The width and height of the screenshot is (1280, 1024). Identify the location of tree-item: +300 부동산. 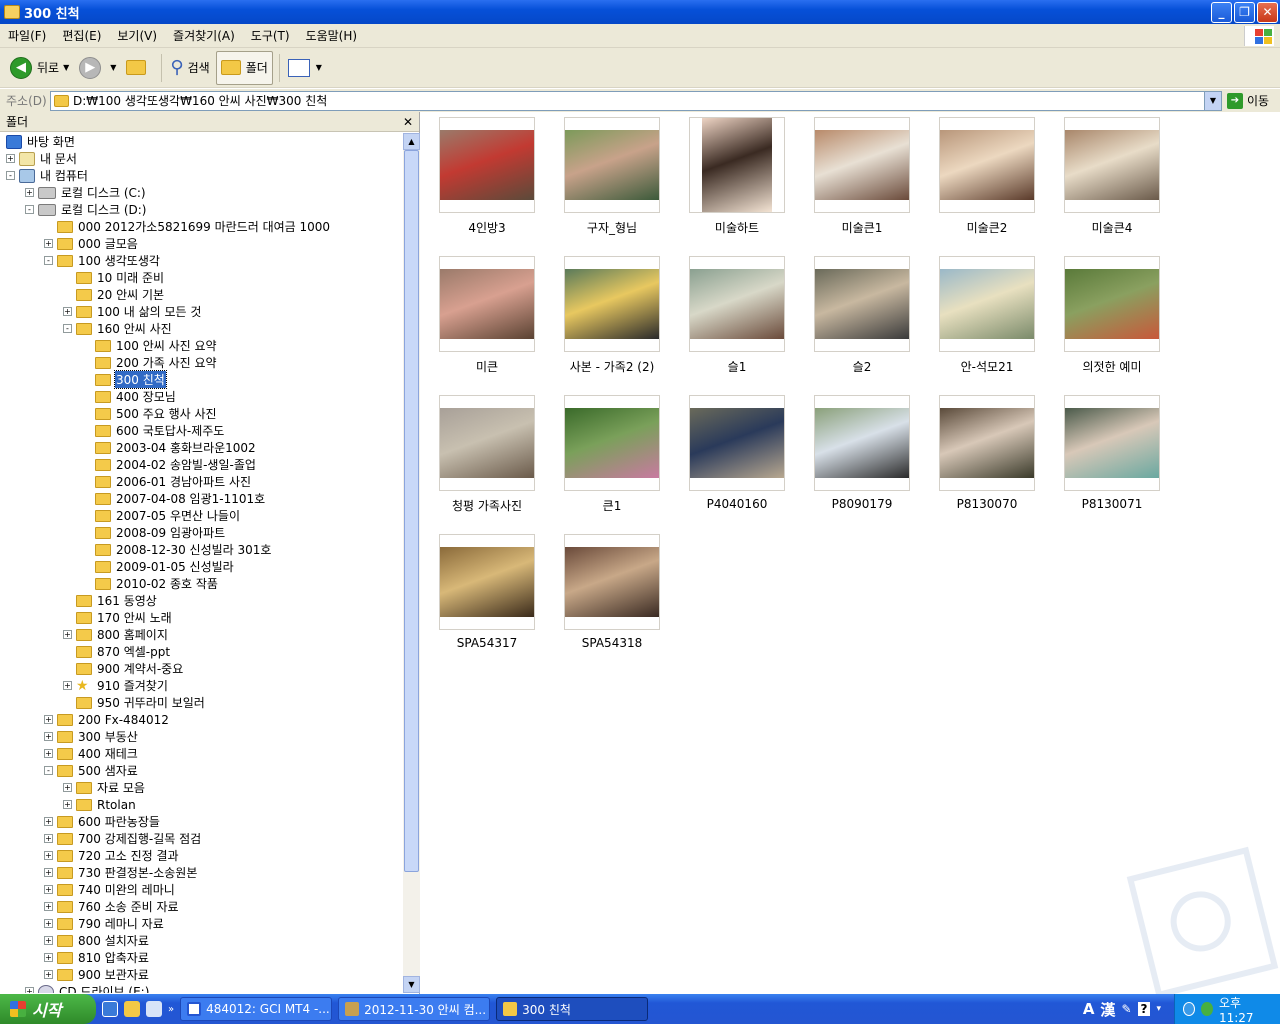
(91, 736).